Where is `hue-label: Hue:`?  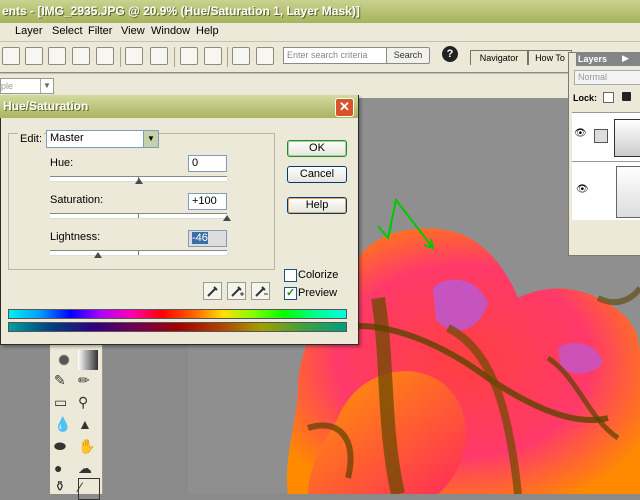 hue-label: Hue: is located at coordinates (62, 163).